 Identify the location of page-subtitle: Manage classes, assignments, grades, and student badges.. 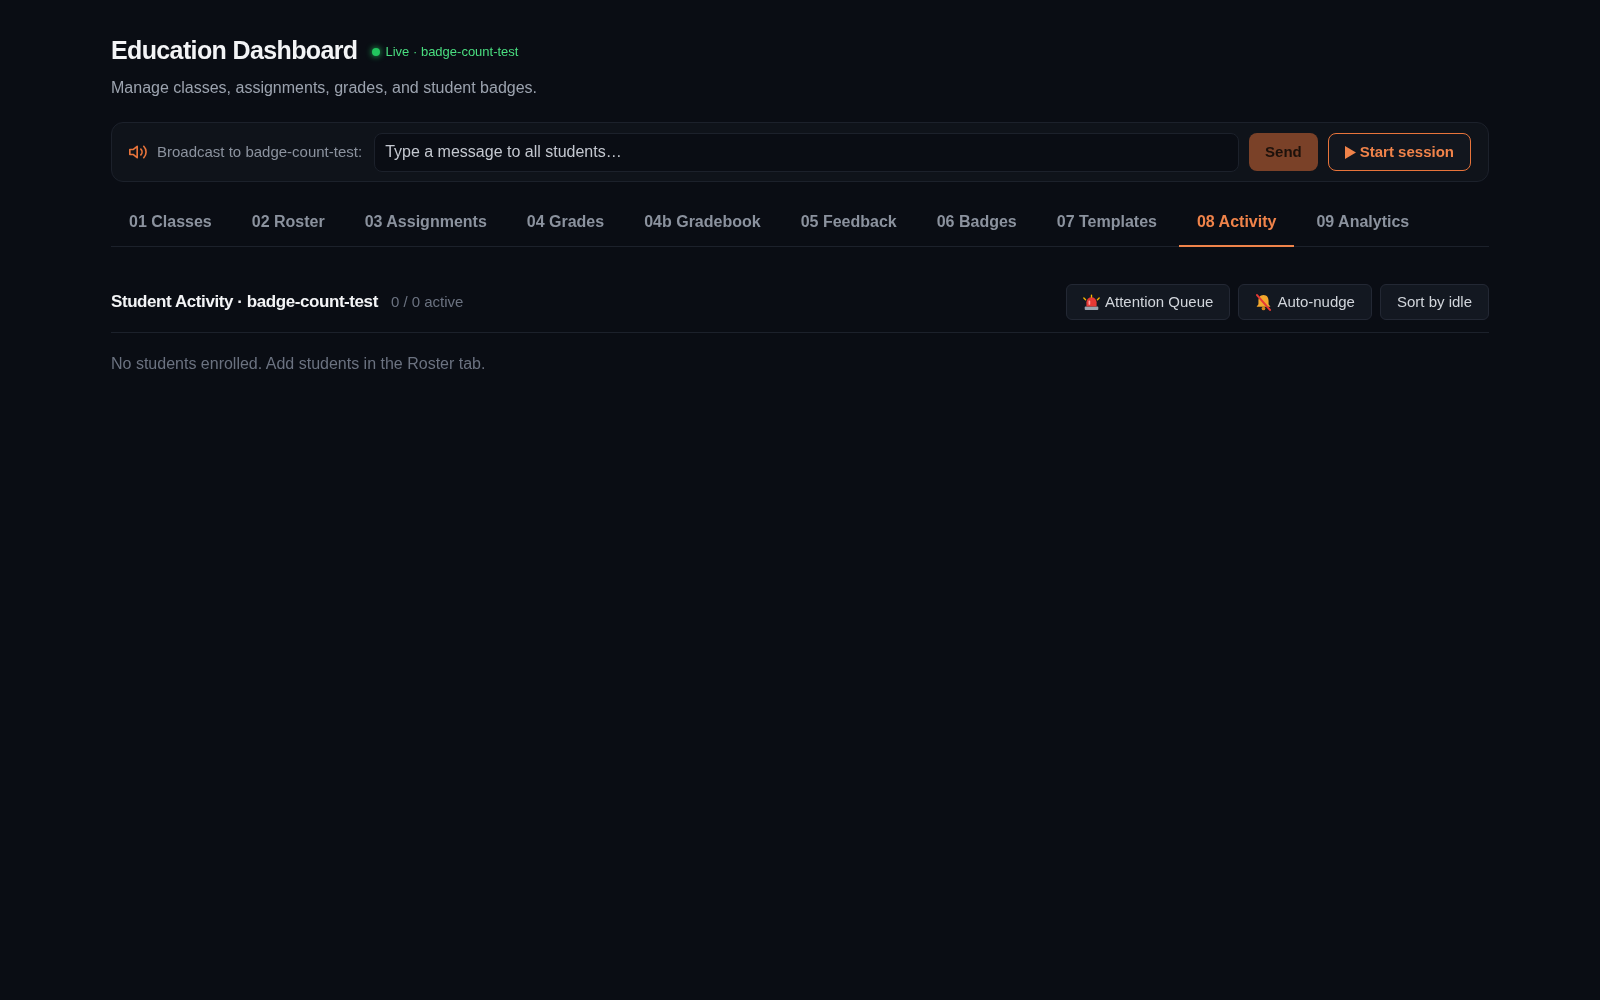
(325, 88).